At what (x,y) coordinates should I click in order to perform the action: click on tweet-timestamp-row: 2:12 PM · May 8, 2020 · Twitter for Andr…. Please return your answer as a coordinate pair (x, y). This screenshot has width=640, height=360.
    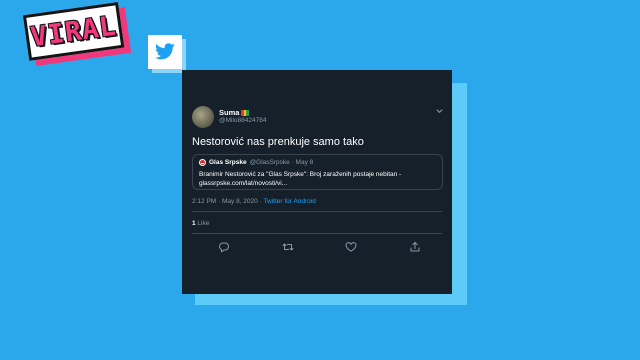
    Looking at the image, I should click on (254, 201).